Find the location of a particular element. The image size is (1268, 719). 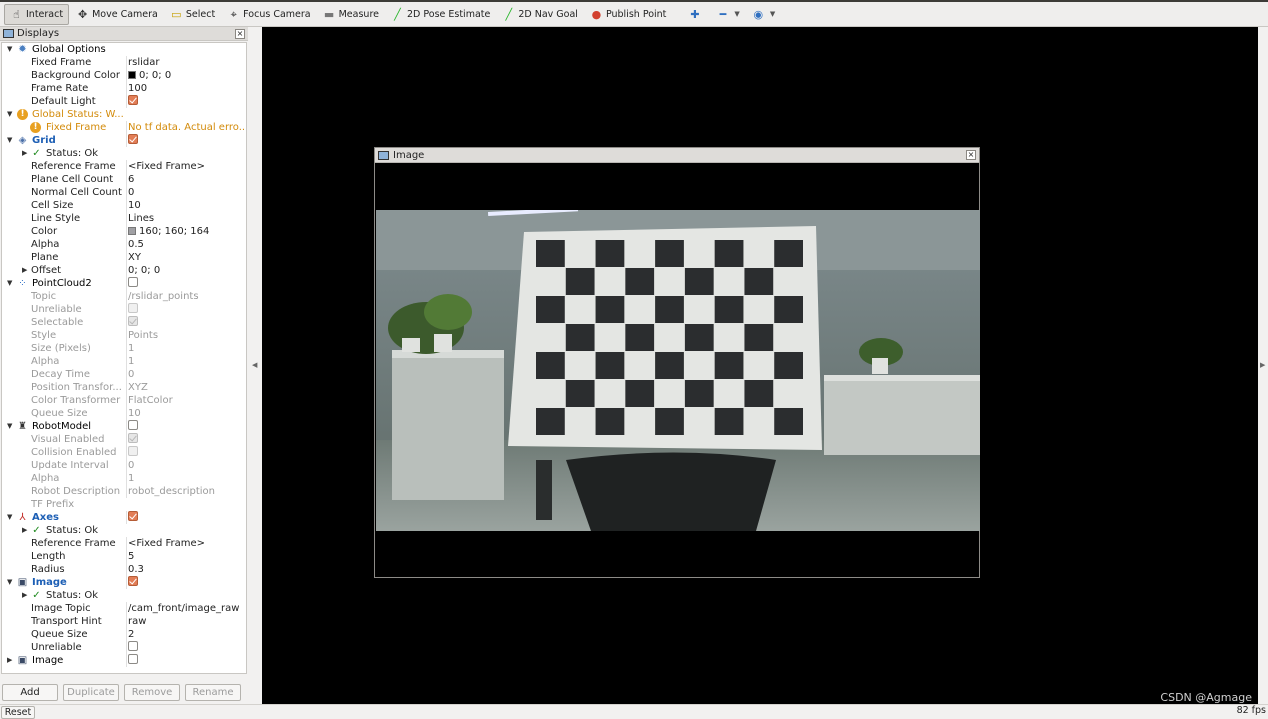

reset-button: Reset is located at coordinates (18, 712).